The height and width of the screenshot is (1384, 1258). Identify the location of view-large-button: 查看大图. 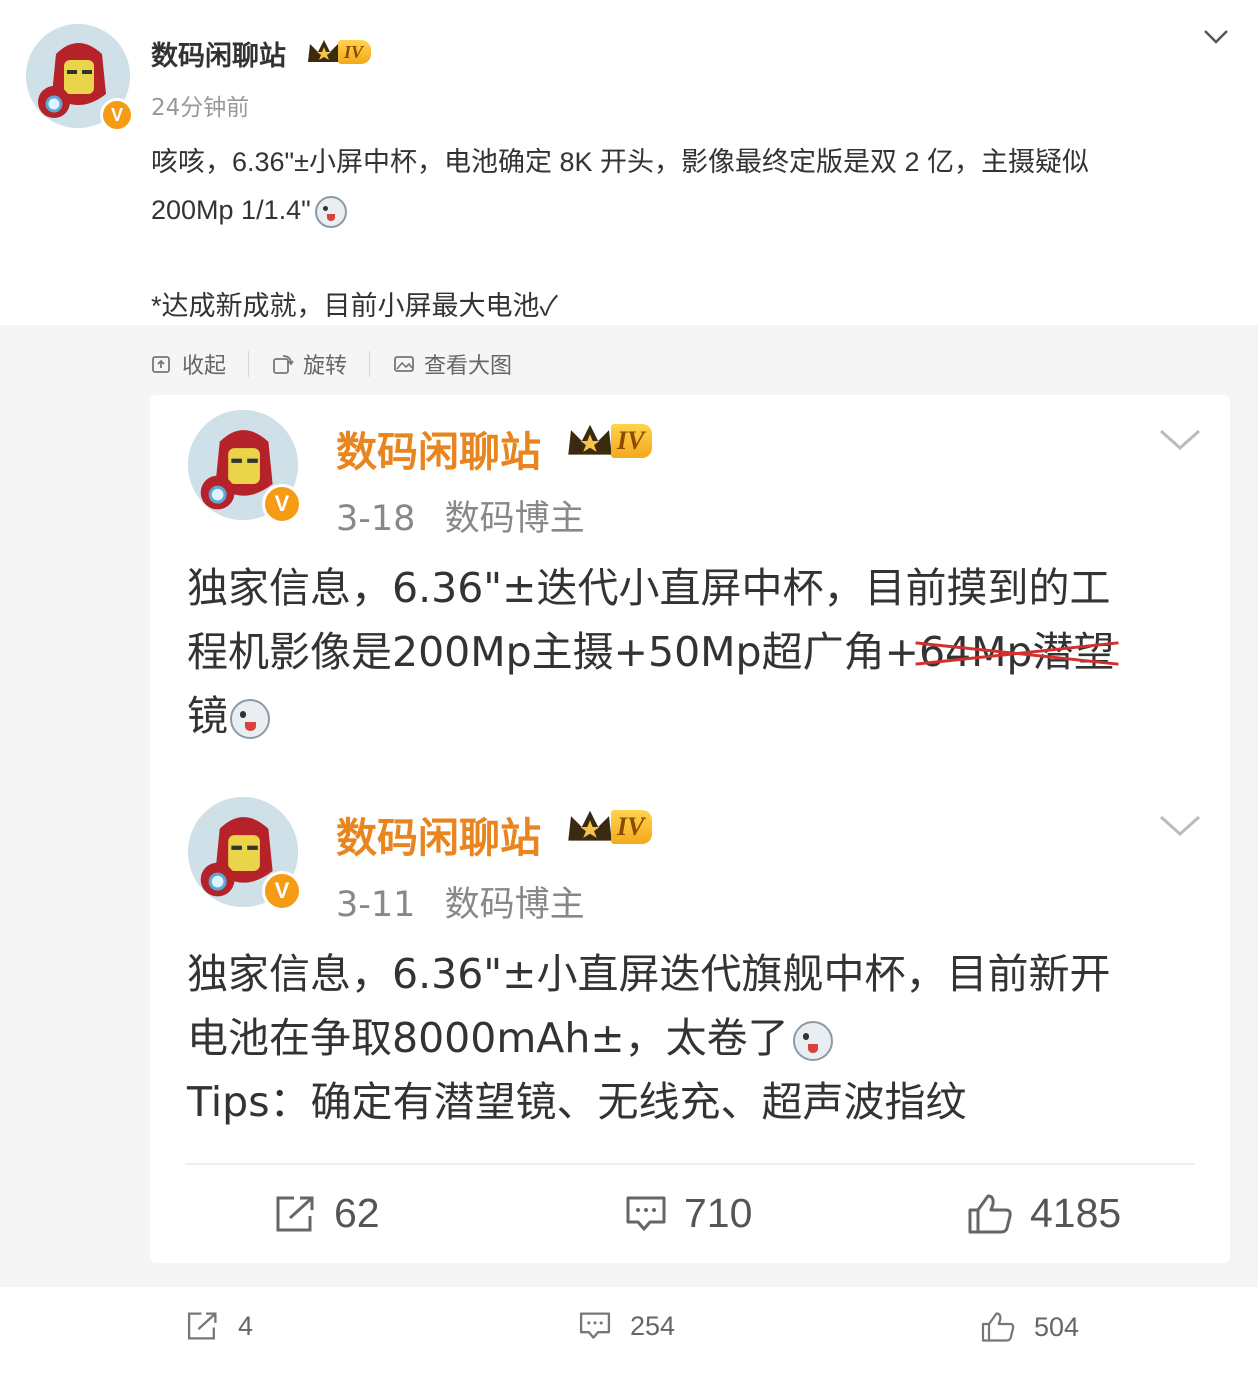
(452, 364).